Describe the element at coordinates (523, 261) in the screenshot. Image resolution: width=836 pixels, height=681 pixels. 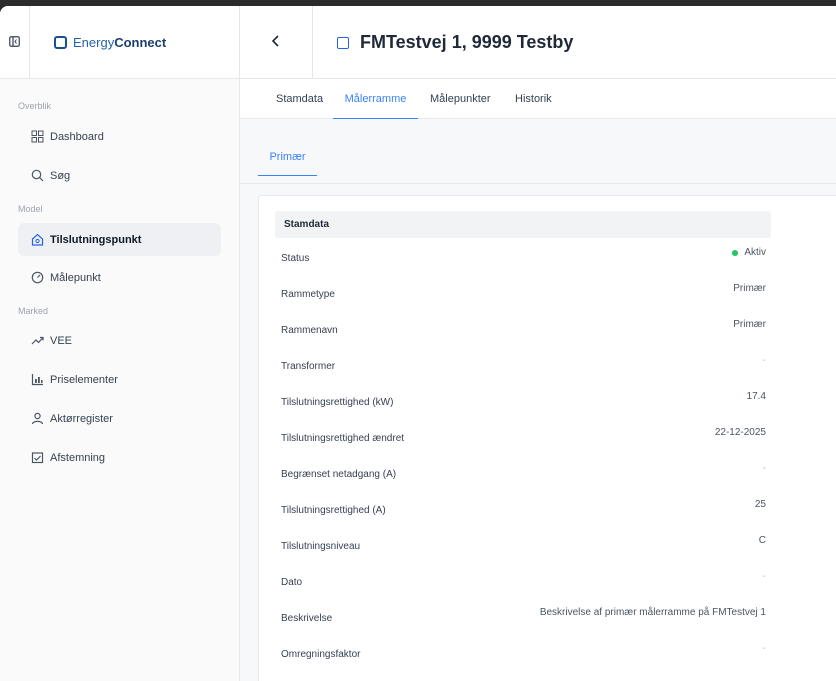
I see `detail-row-status: Status Aktiv` at that location.